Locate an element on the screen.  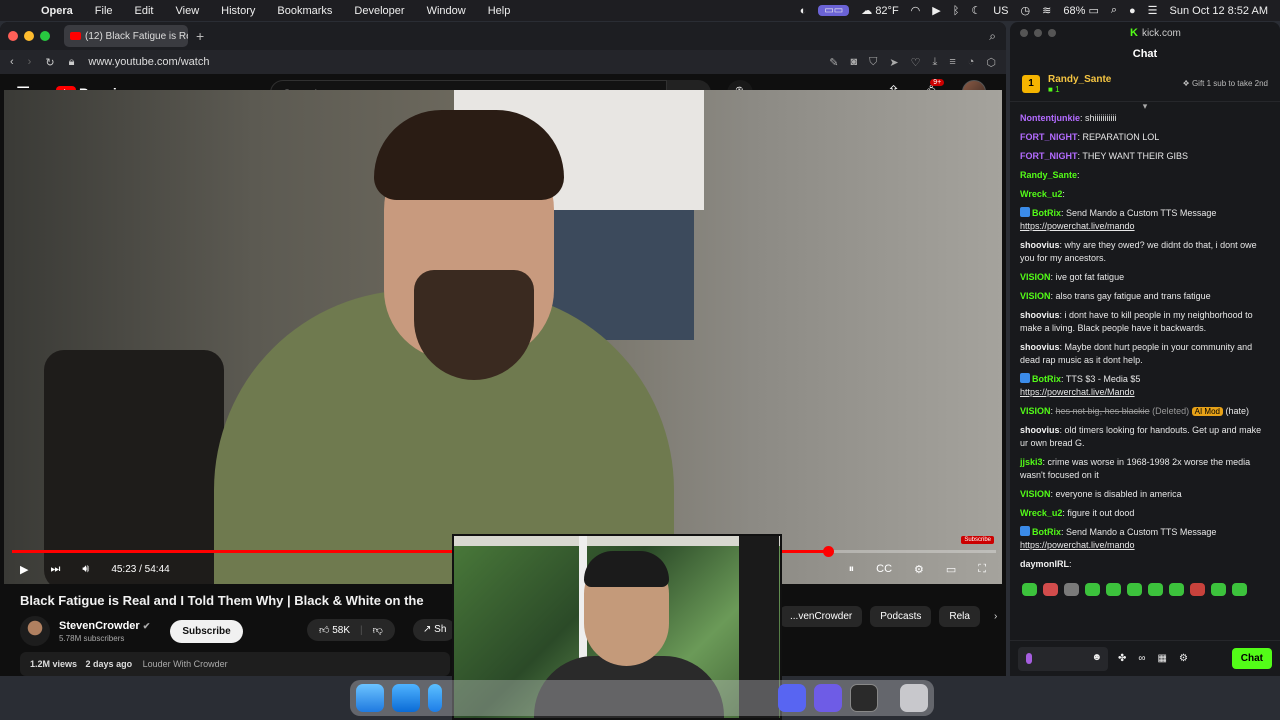
bluetooth-icon: ᛒ is located at coordinates (956, 11).